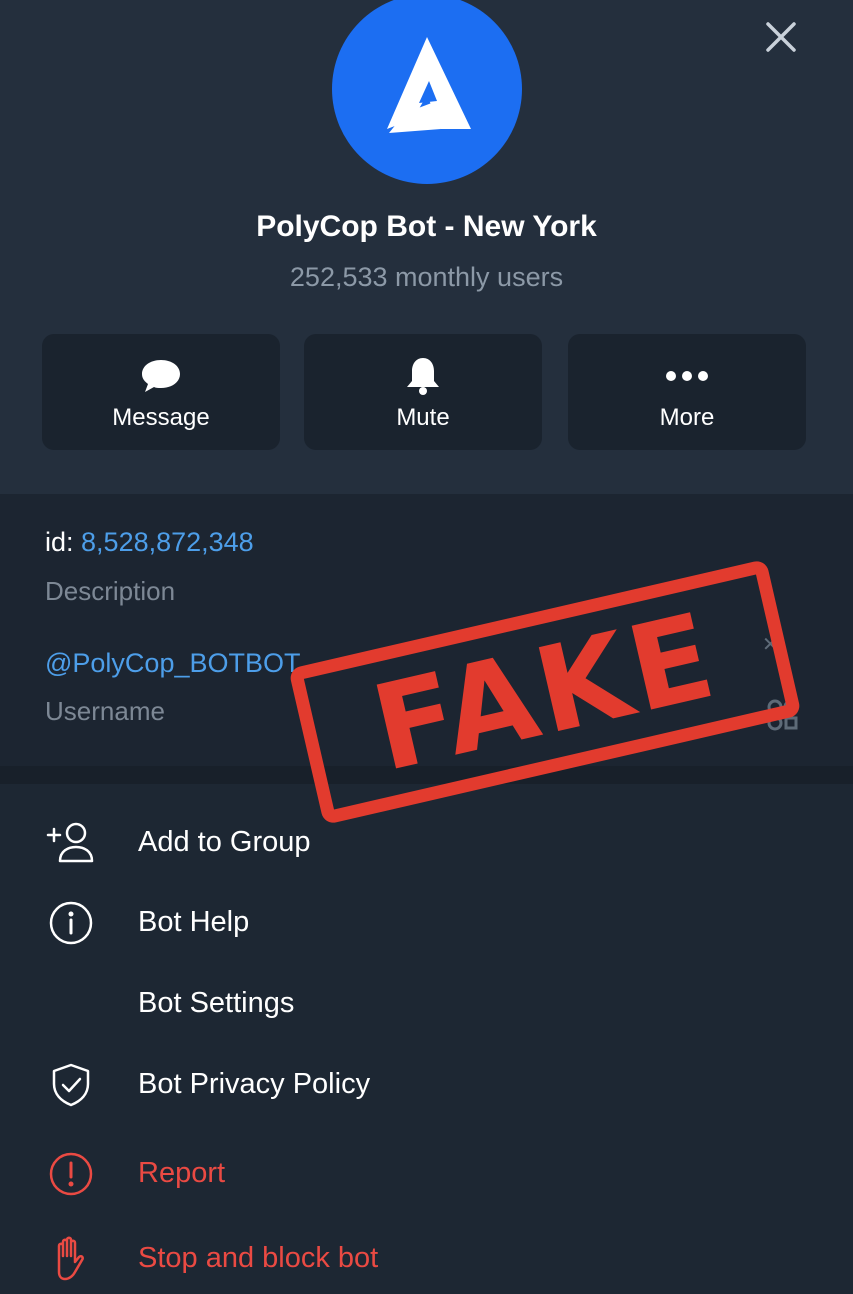  I want to click on bot-settings-label: Bot Settings, so click(216, 1003).